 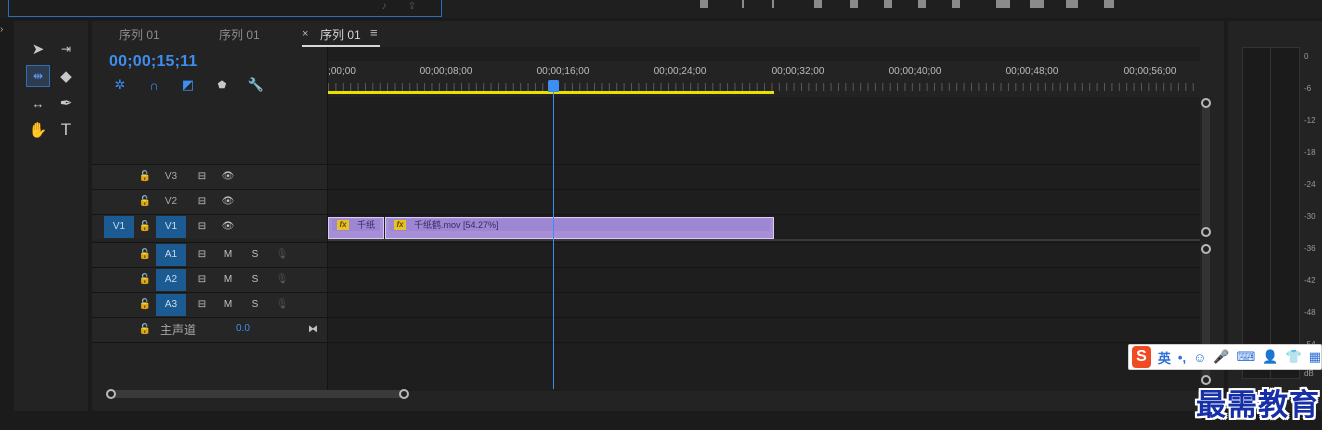 What do you see at coordinates (139, 34) in the screenshot?
I see `tab-sequence-1: 序列 01` at bounding box center [139, 34].